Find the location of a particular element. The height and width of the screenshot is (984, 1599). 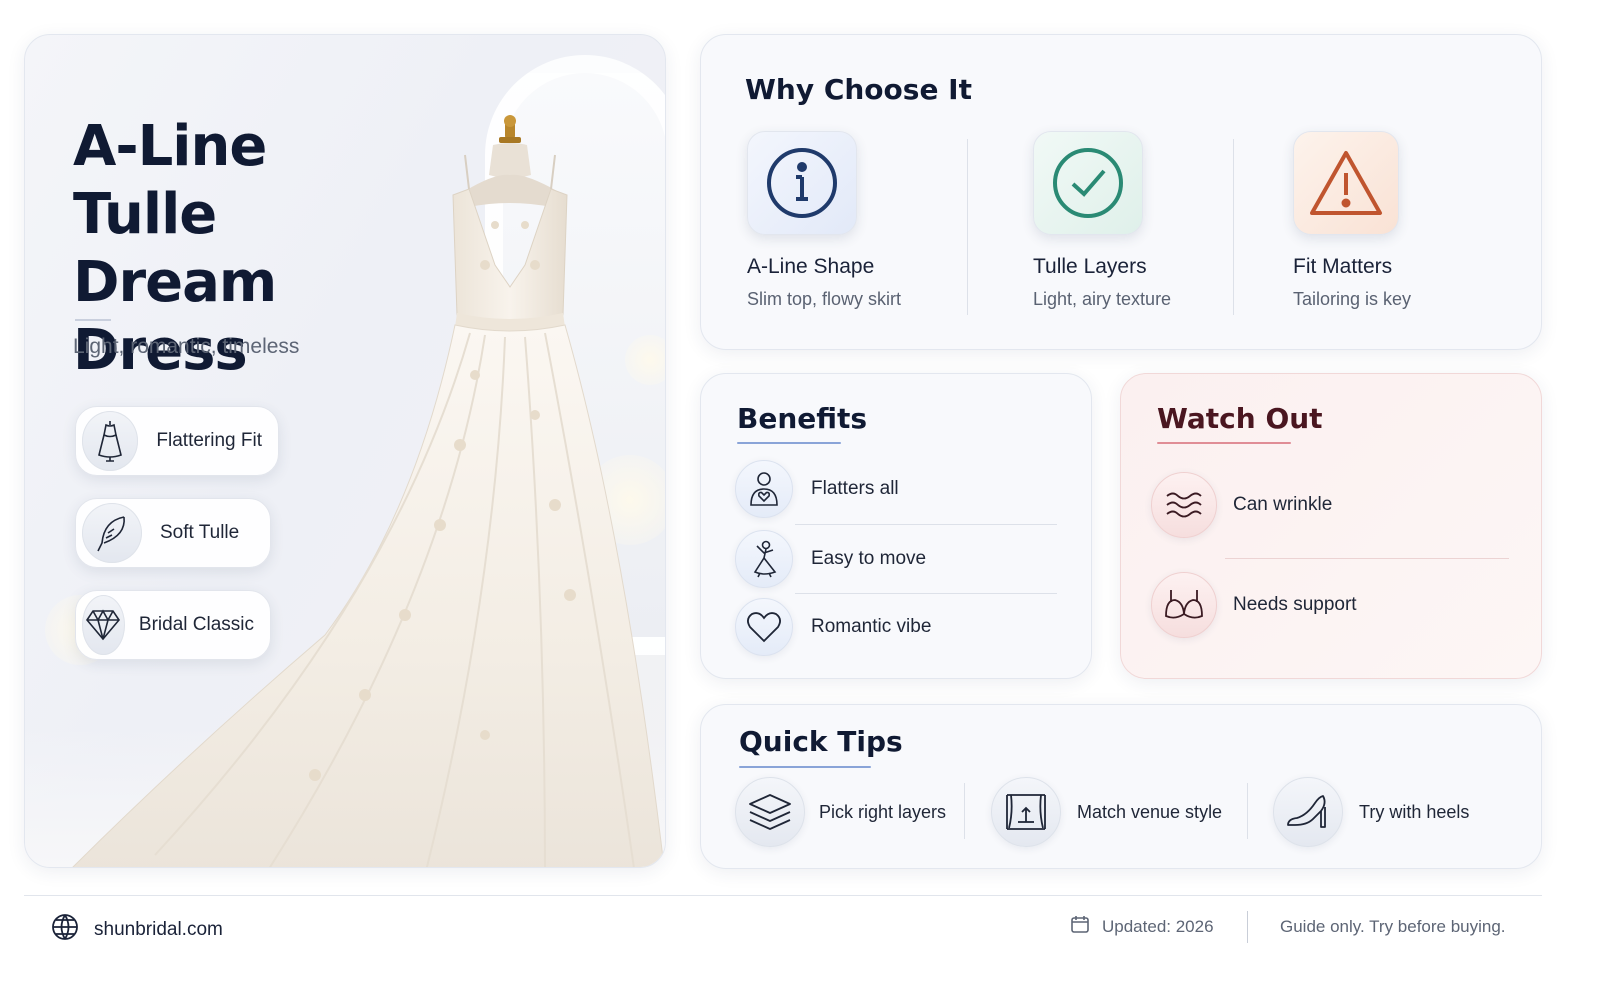

benefit-row-romantic-vibe: Romantic vibe is located at coordinates (833, 627).